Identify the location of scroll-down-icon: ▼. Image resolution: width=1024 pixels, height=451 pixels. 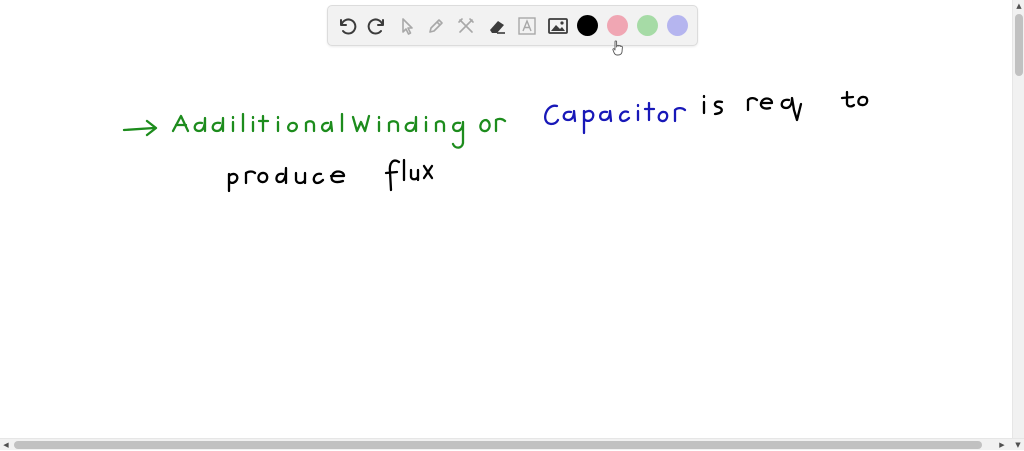
(1018, 445).